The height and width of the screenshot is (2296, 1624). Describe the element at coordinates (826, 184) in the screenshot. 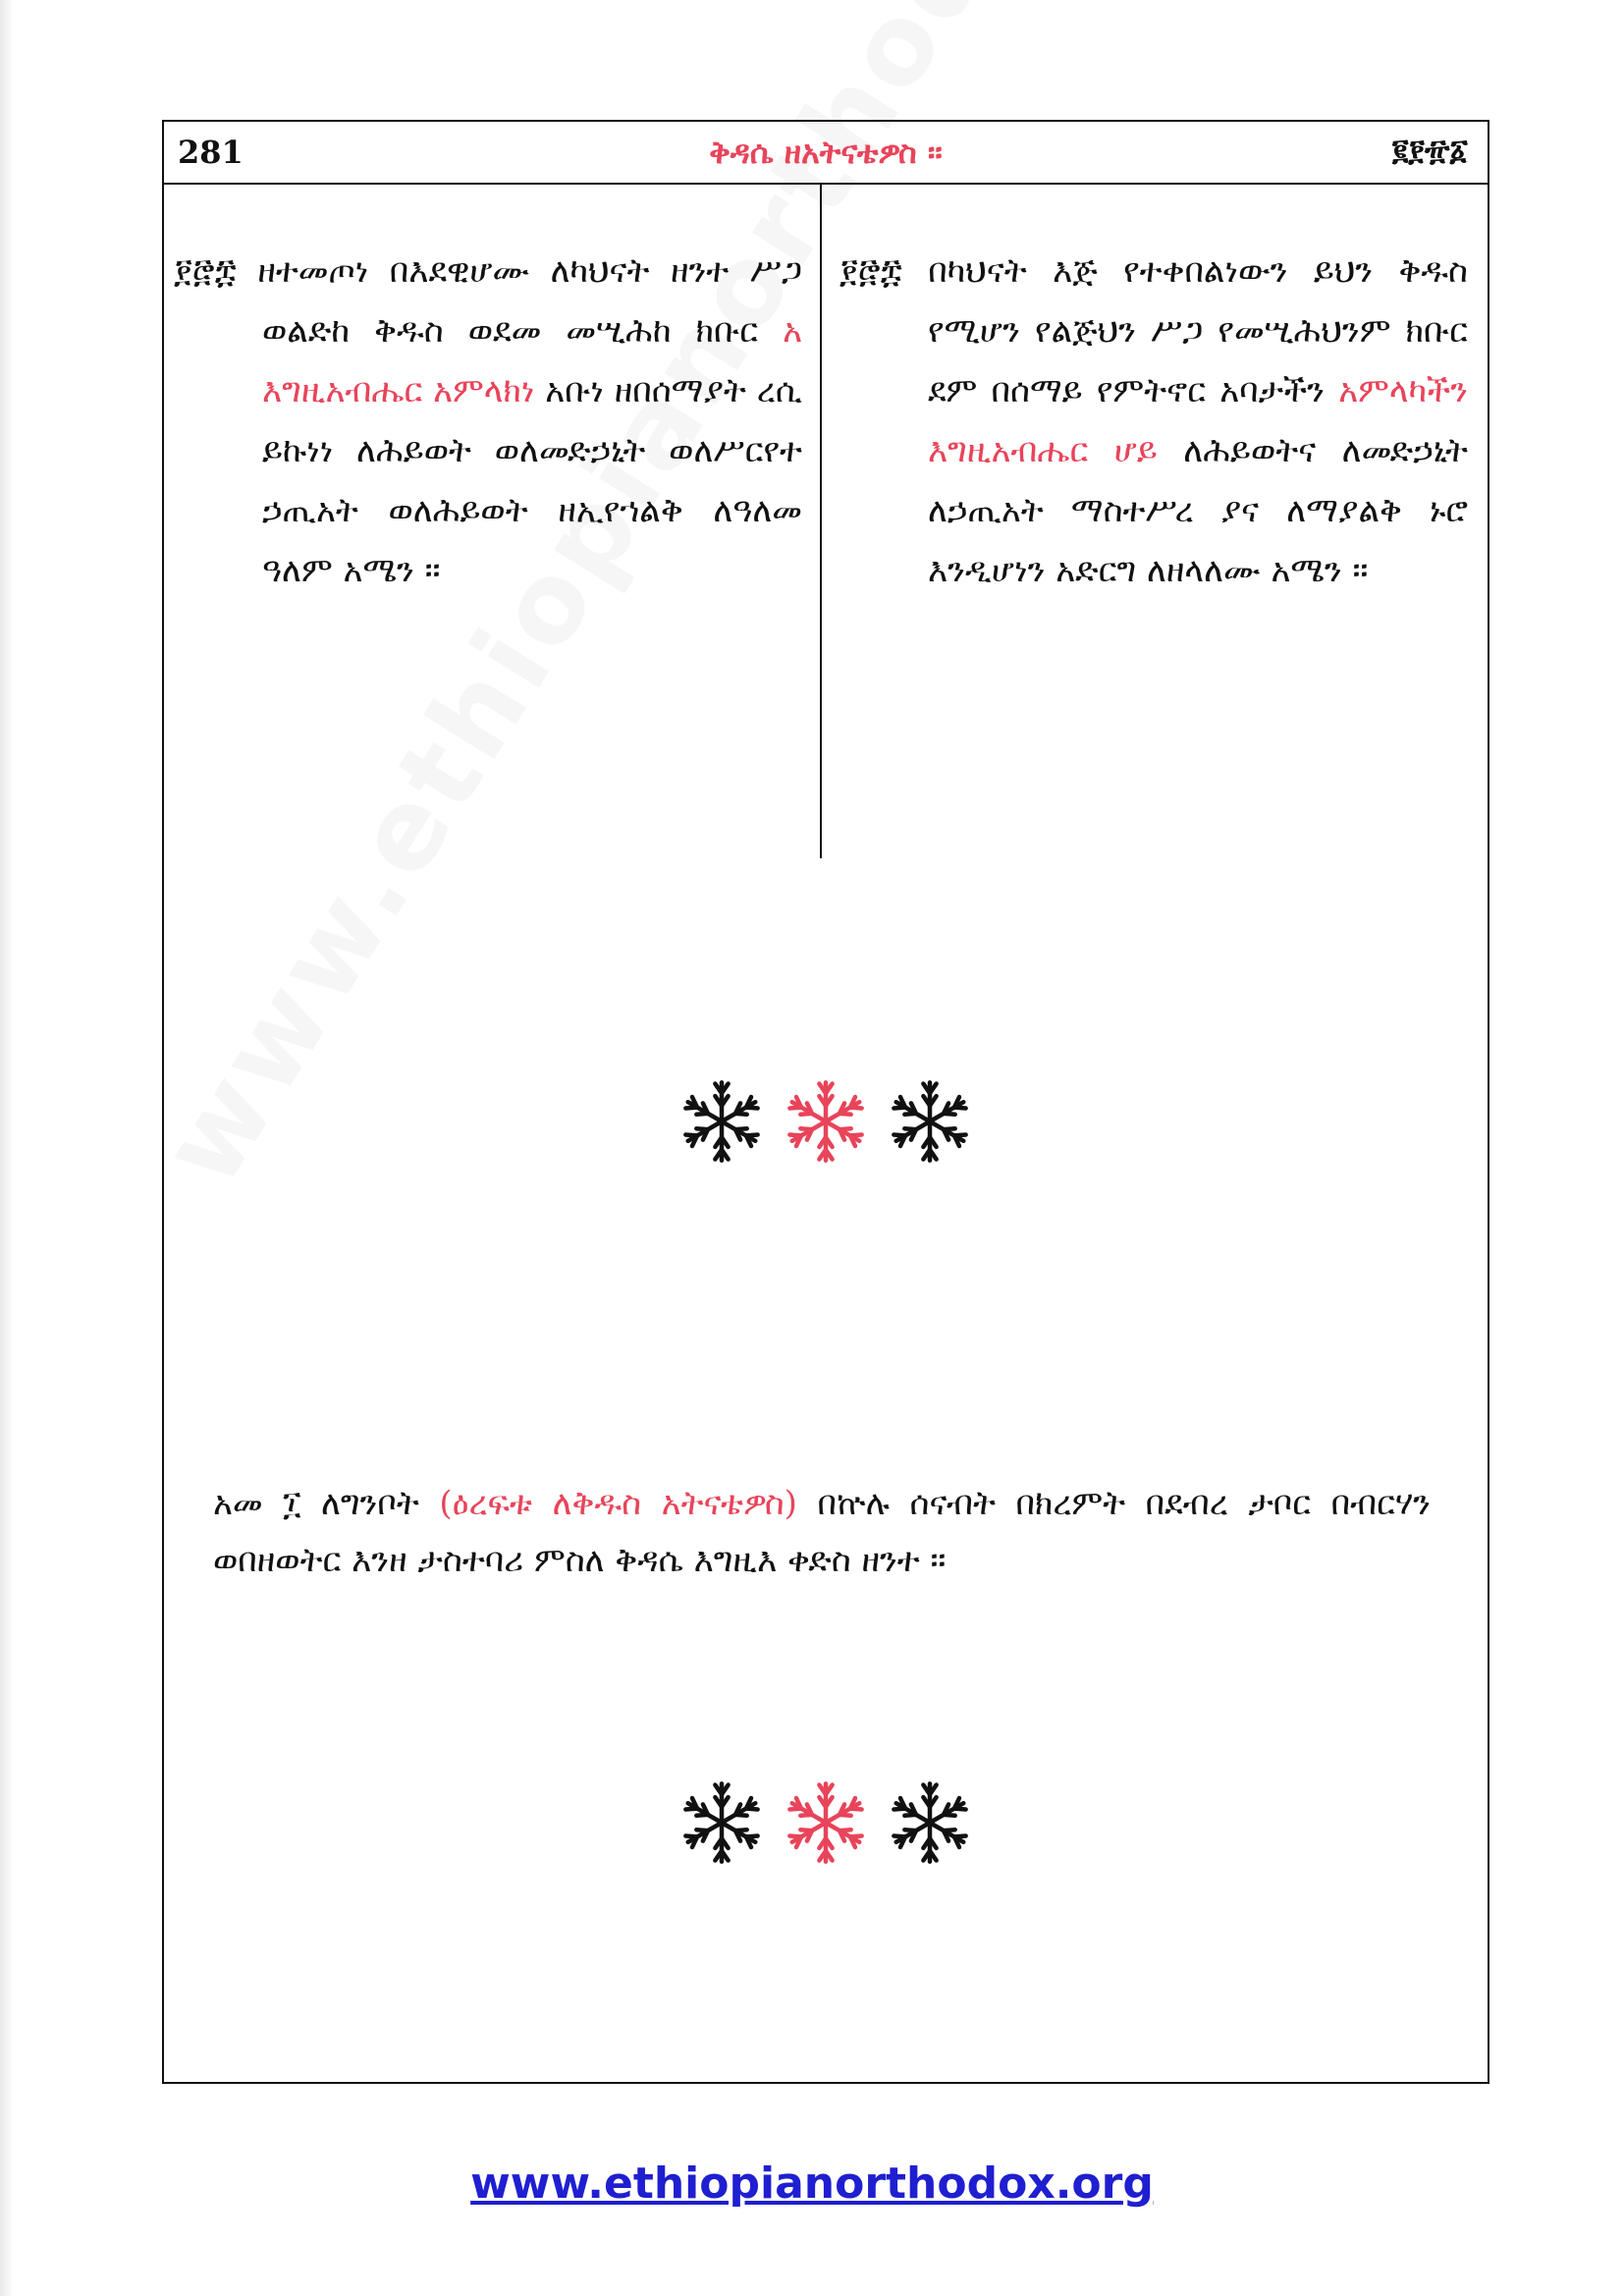

I see `header-rule` at that location.